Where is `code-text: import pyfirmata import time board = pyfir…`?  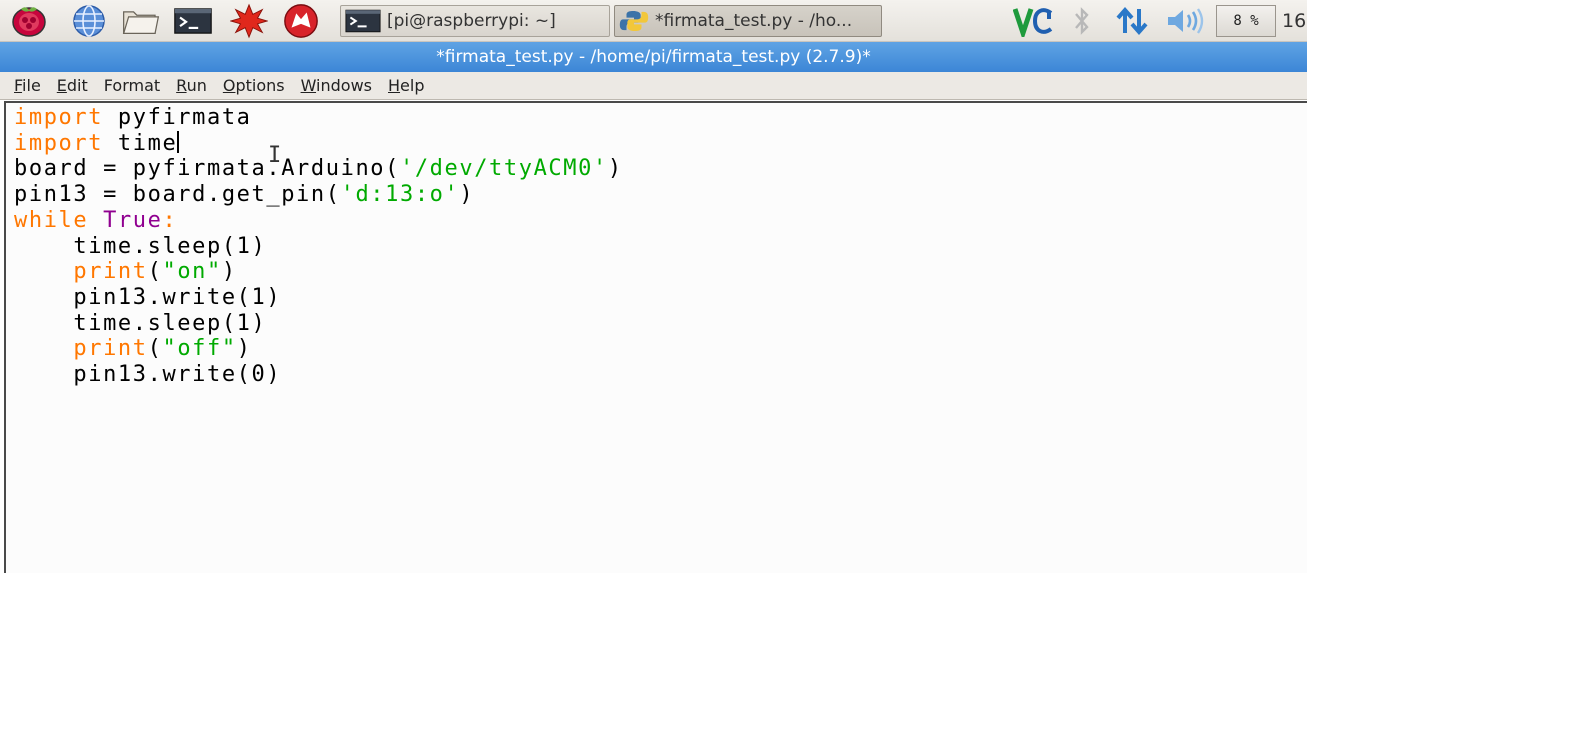
code-text: import pyfirmata import time board = pyfir… is located at coordinates (318, 246).